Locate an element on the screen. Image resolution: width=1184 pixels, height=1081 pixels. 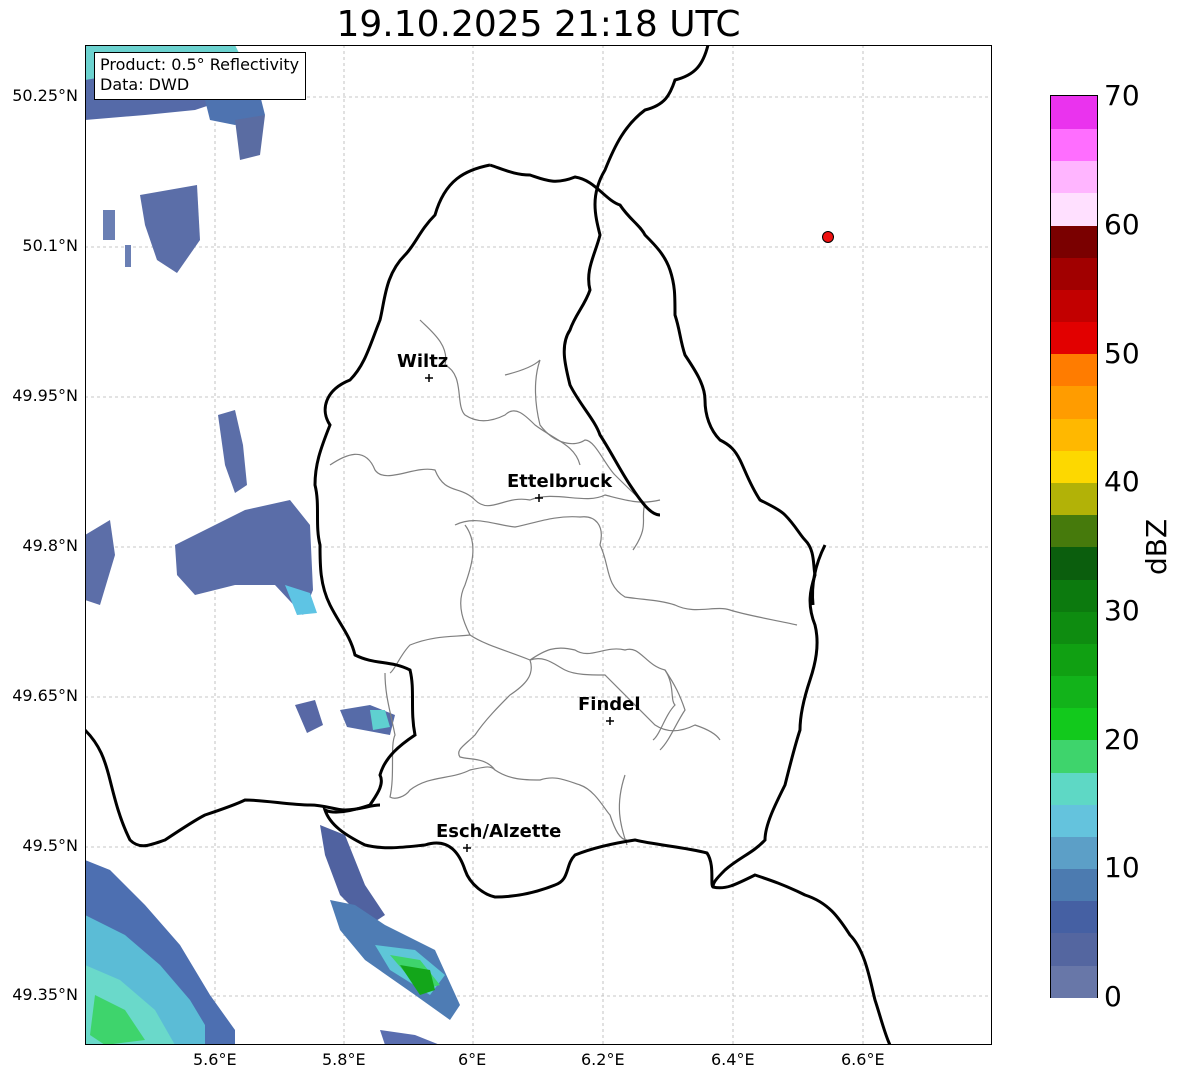
city-label-findel: Findel is located at coordinates (609, 704).